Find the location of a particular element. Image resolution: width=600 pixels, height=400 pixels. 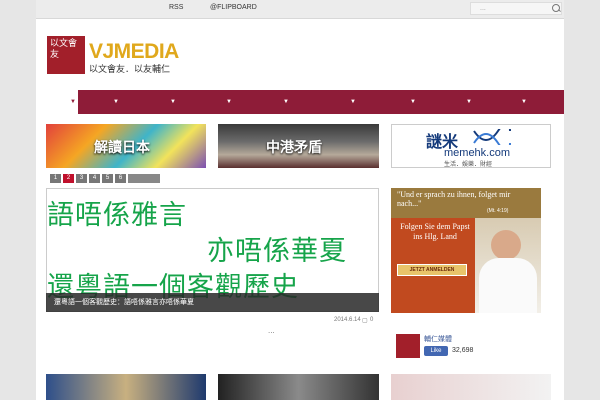

dna-icon is located at coordinates (492, 137).